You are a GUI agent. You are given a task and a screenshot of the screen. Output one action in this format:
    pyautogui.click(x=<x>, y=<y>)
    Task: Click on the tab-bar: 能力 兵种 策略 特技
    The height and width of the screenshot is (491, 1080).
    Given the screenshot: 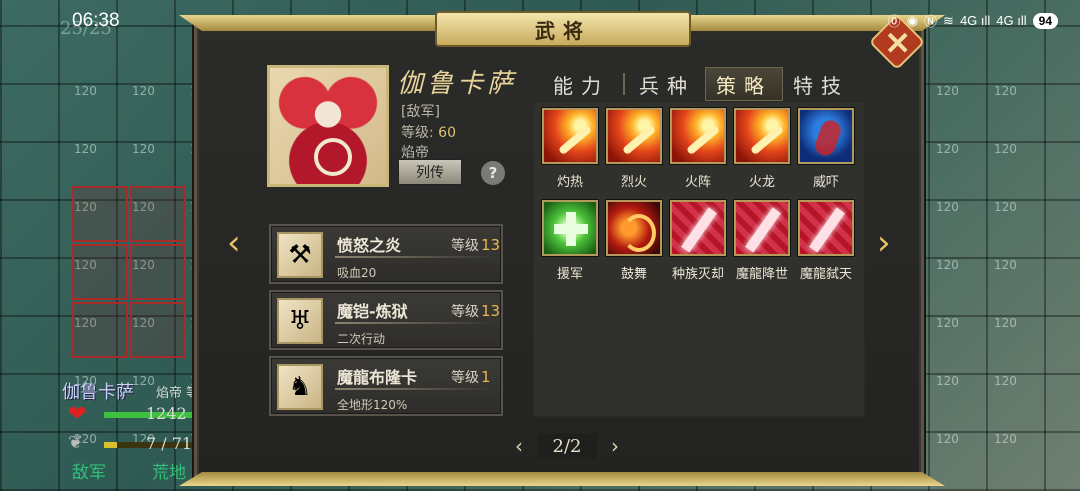 What is the action you would take?
    pyautogui.click(x=701, y=84)
    